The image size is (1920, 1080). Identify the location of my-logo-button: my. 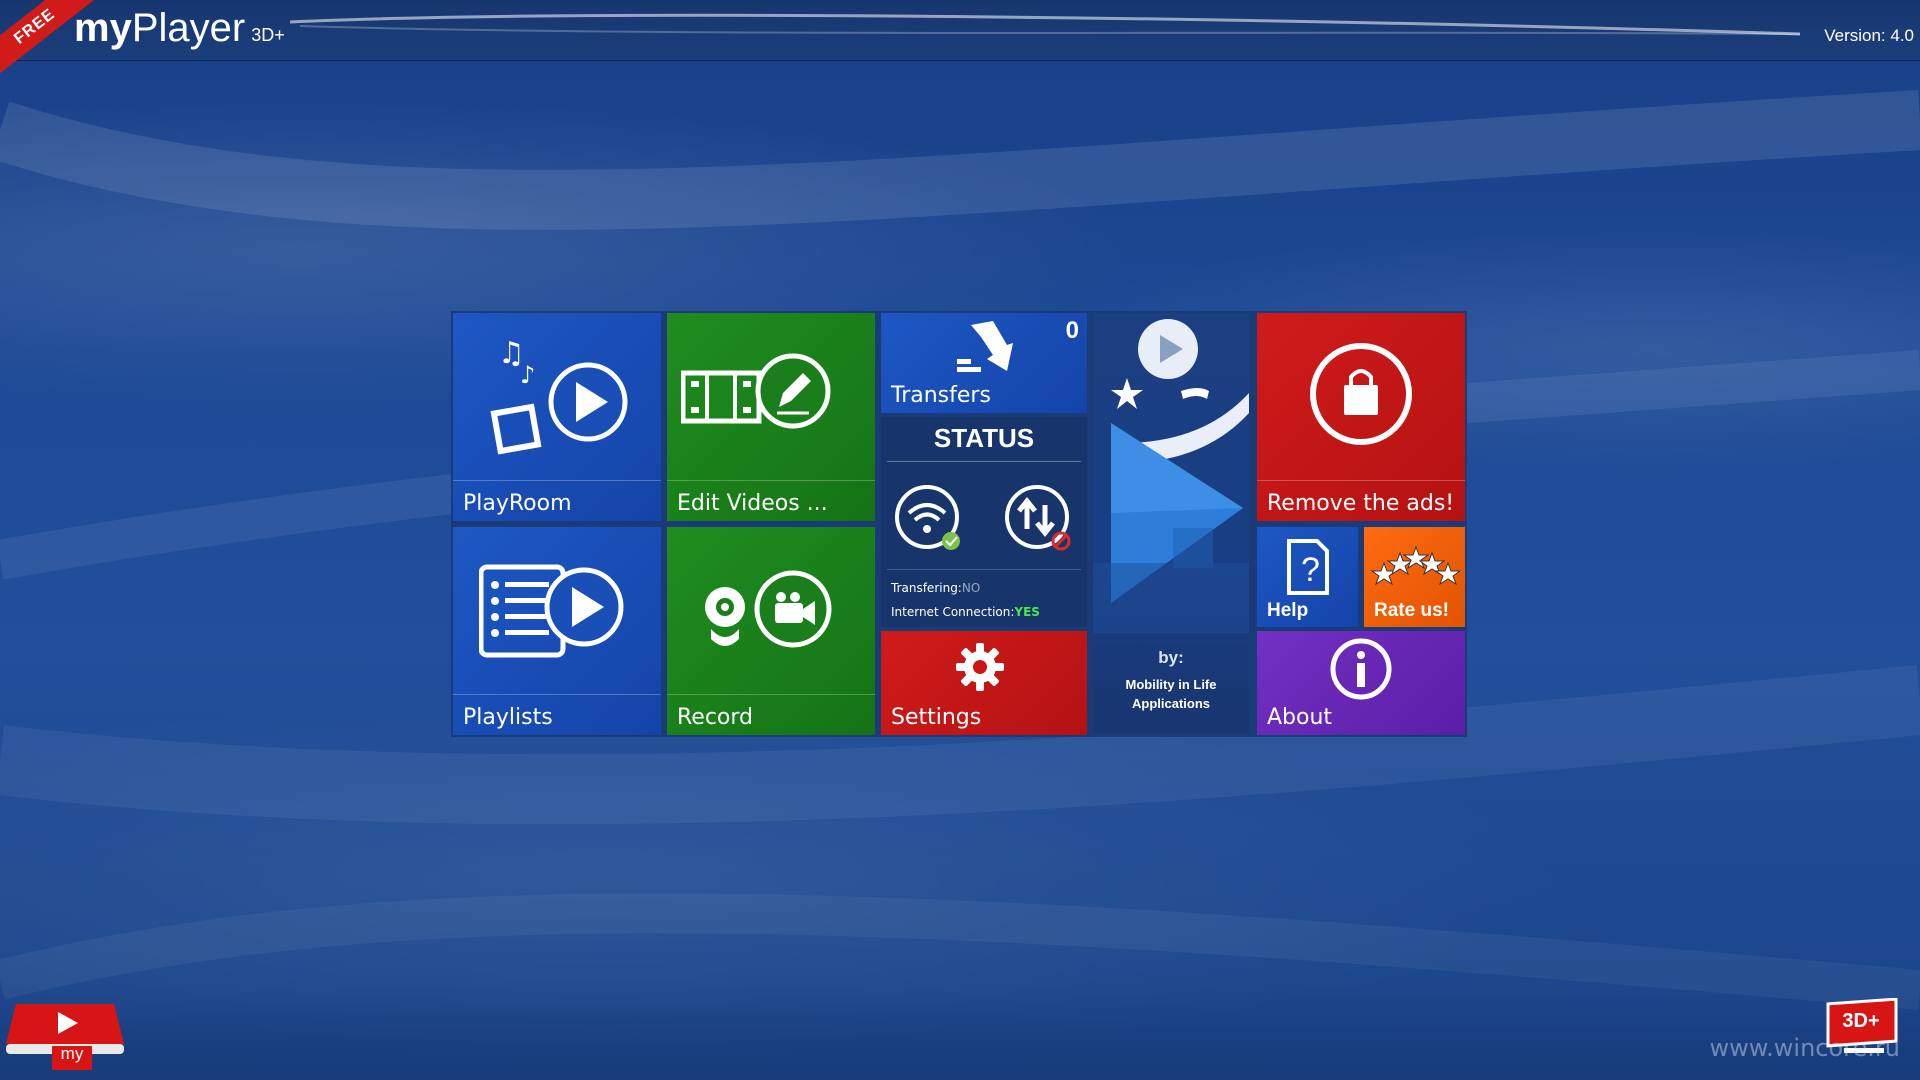
(65, 1035).